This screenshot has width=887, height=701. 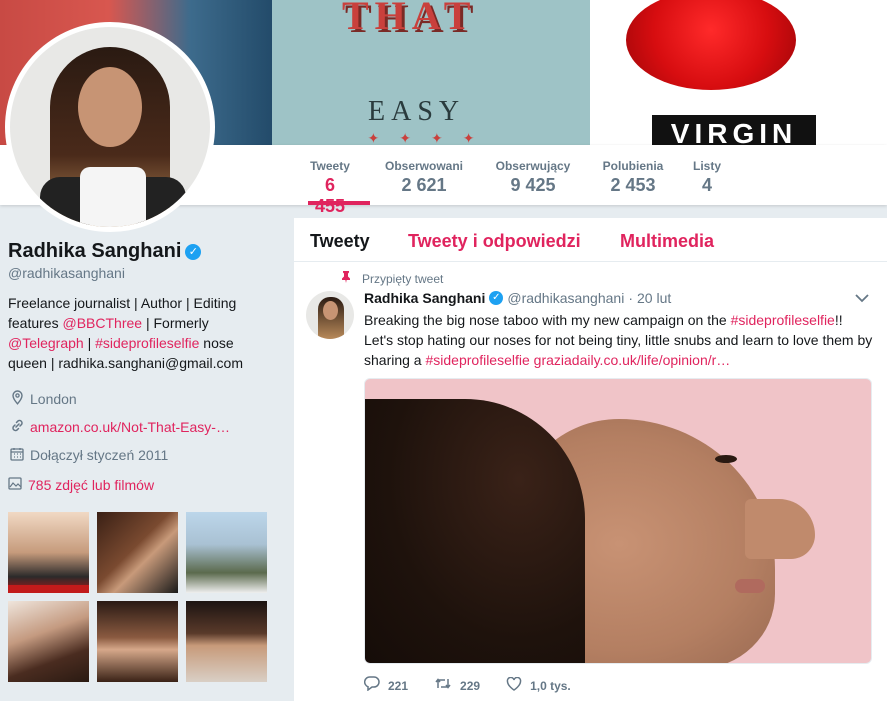 I want to click on profile-name: Radhika Sanghani, so click(x=94, y=251).